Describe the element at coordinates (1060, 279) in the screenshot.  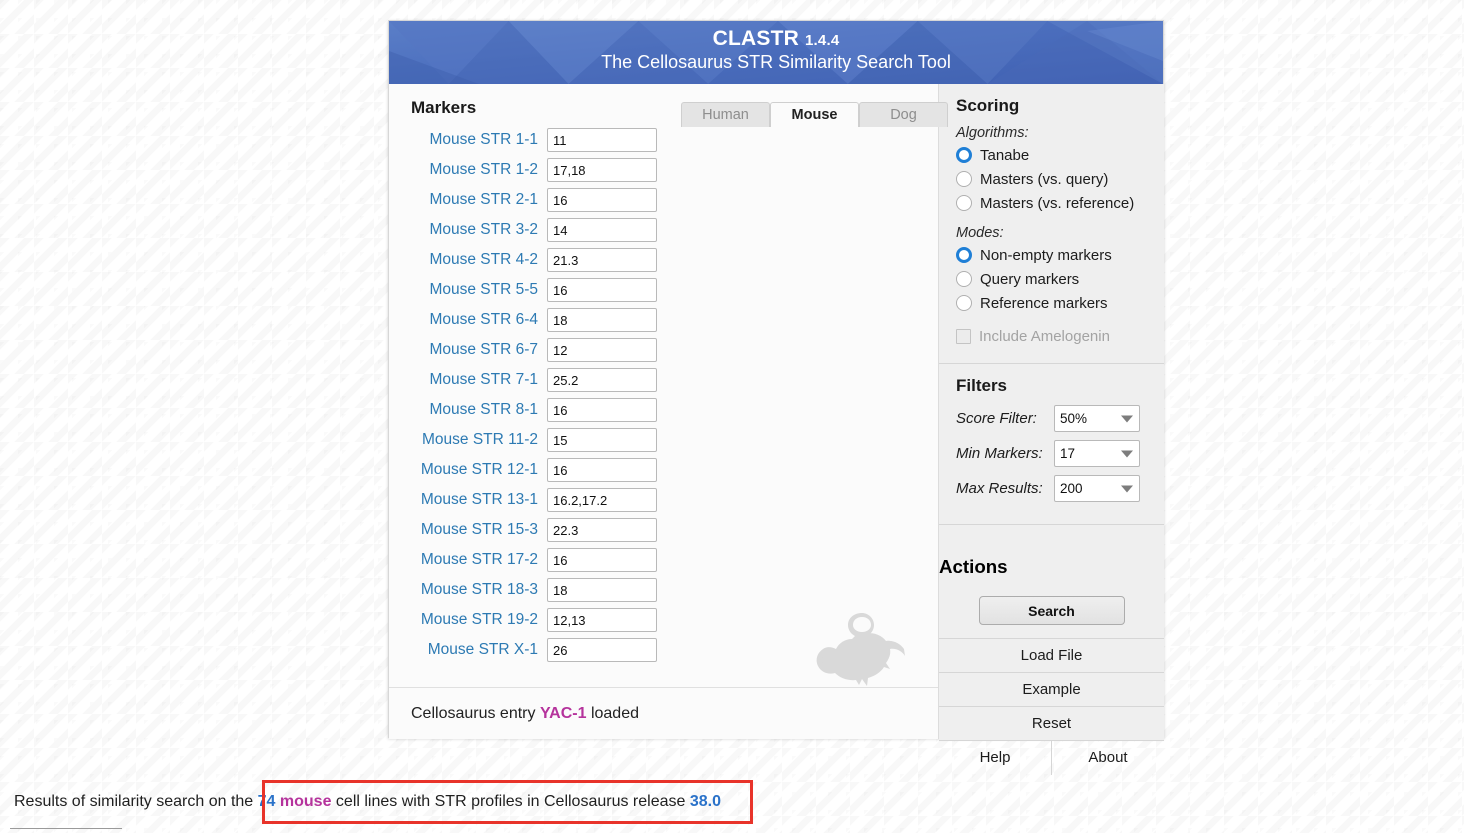
I see `mode-option: Query markers` at that location.